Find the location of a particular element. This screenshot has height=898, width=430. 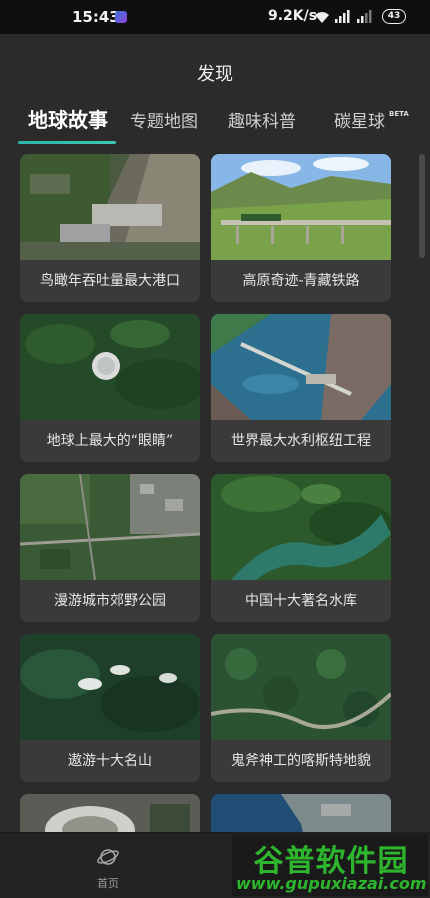

app-notification-icon is located at coordinates (121, 17).